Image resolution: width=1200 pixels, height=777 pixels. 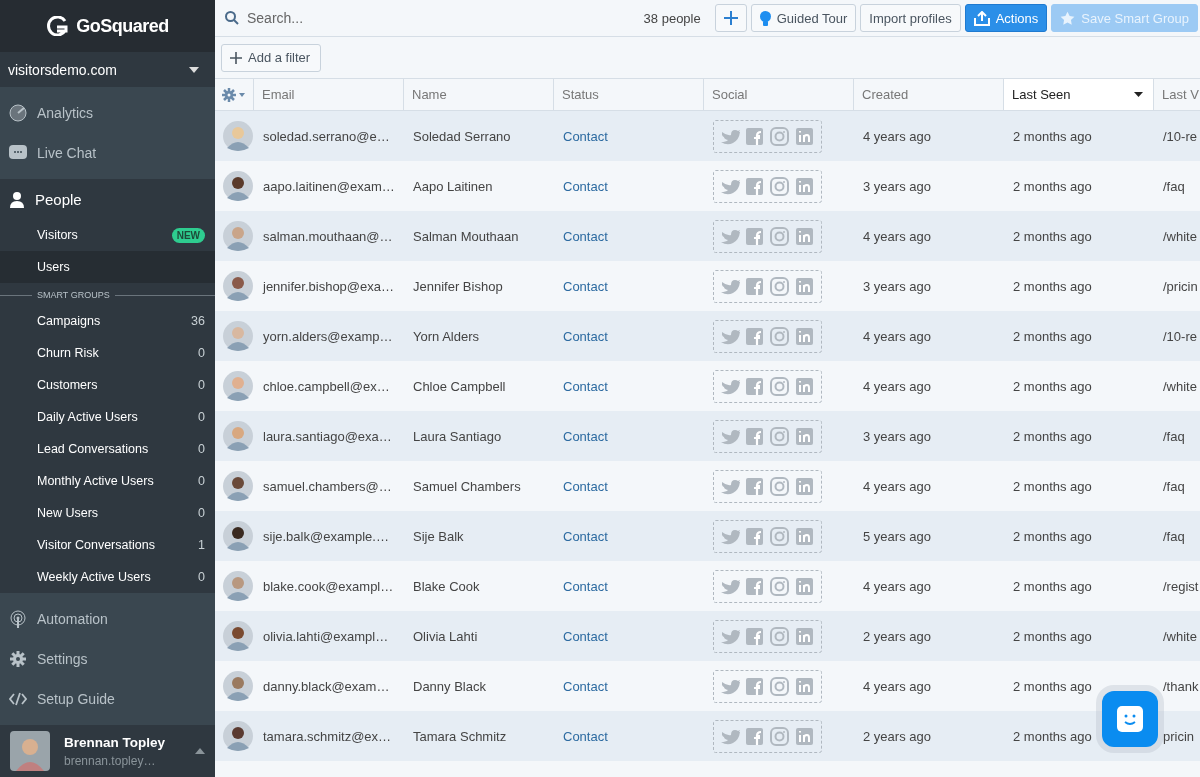 I want to click on table-cell: 4 years ago, so click(x=897, y=586).